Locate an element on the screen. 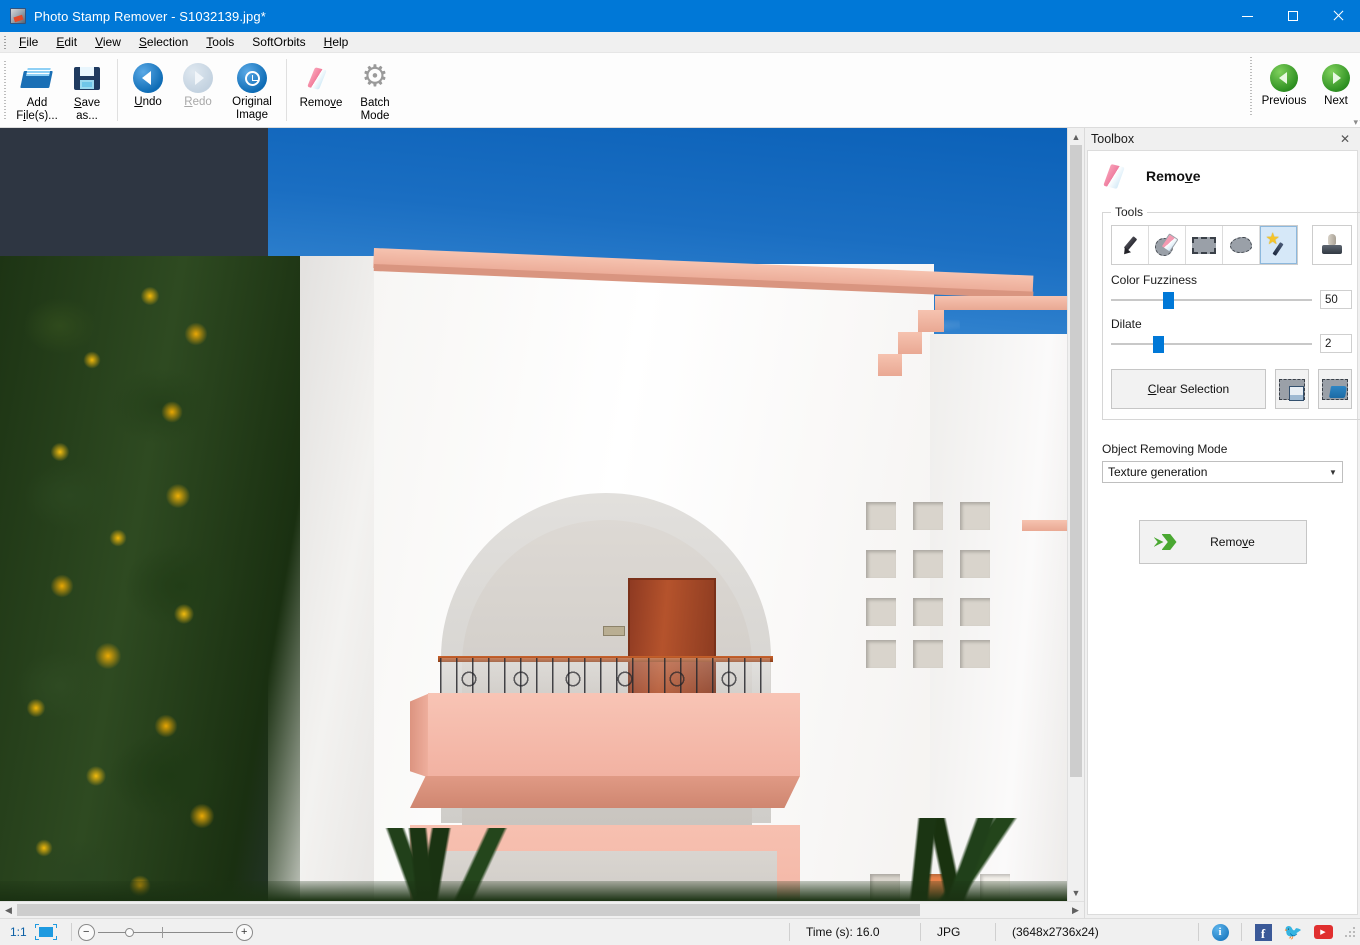 The image size is (1360, 945). chevron-down-icon: ▼ is located at coordinates (1333, 472).